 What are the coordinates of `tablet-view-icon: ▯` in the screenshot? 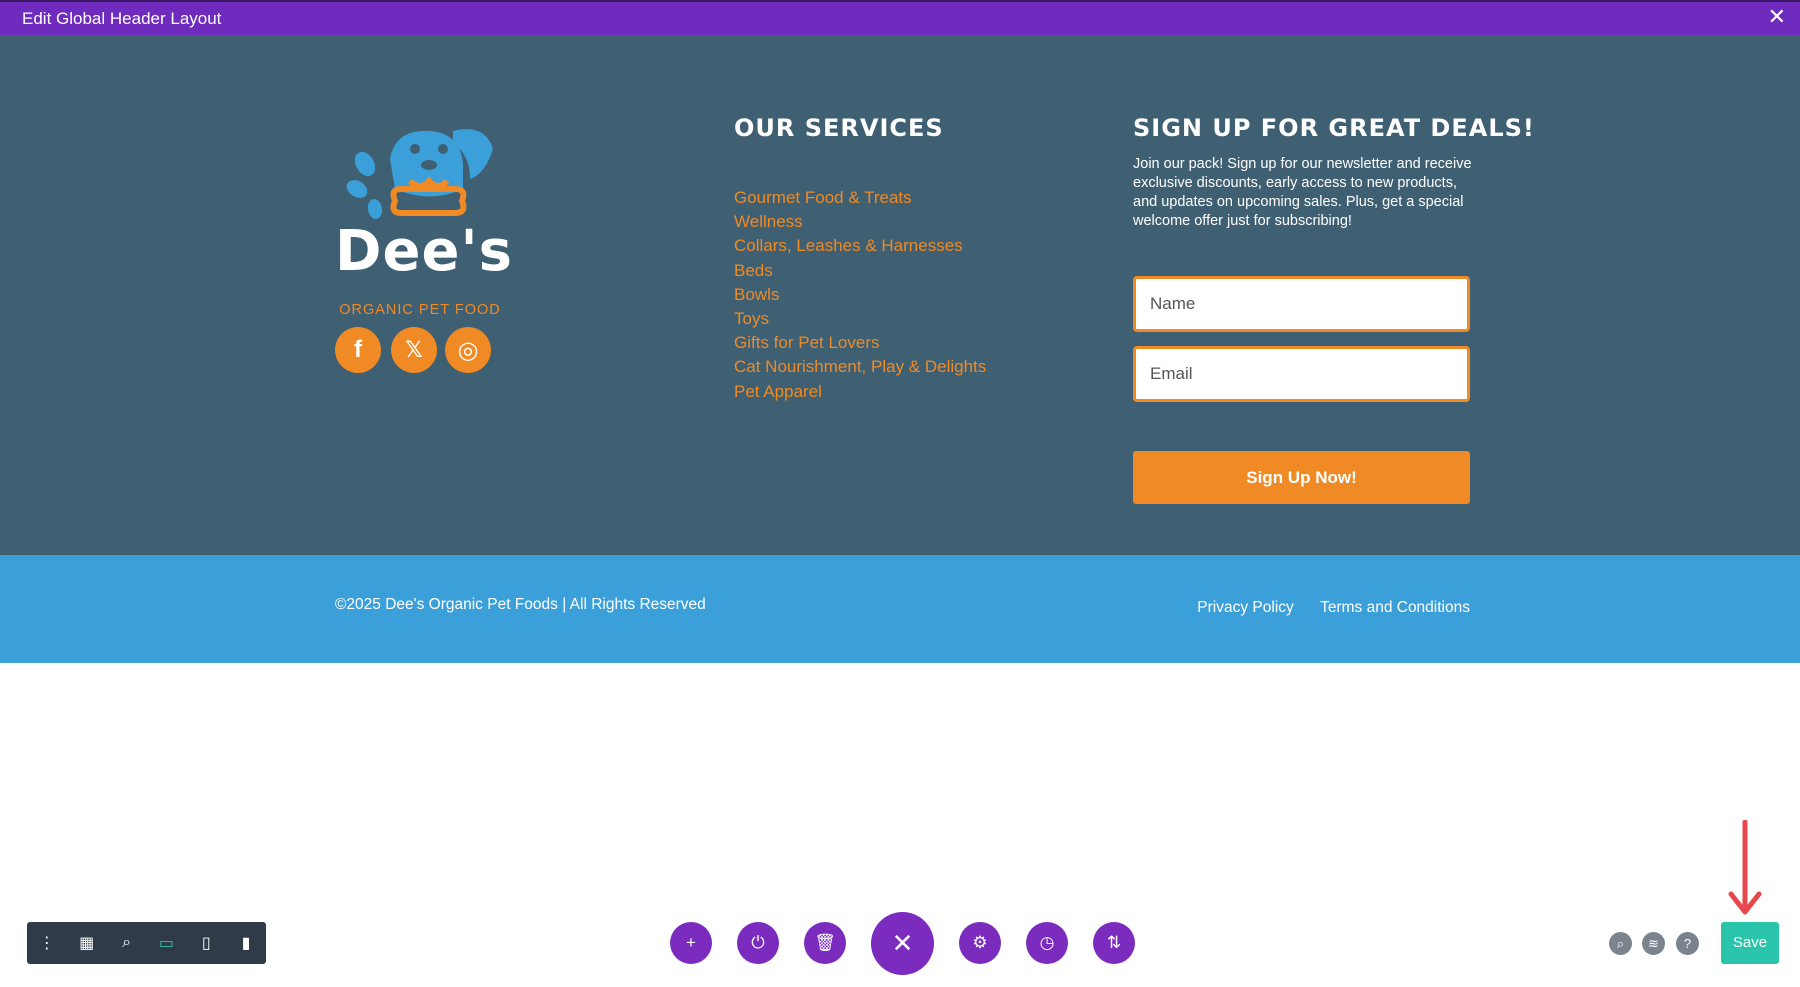 It's located at (206, 943).